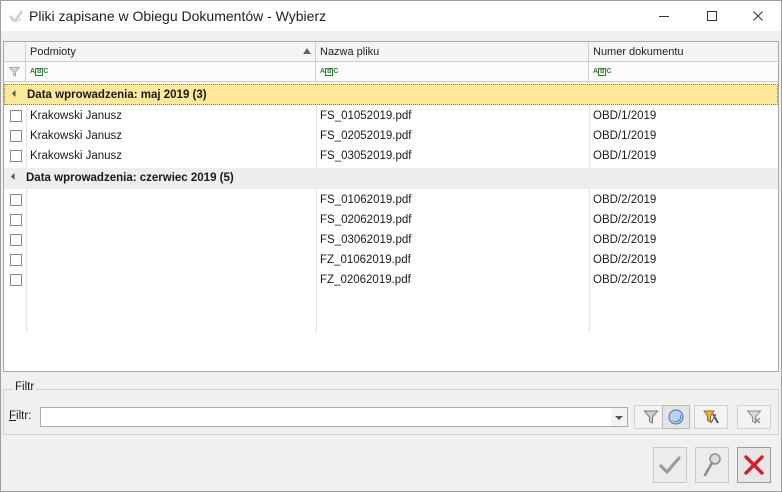 Image resolution: width=782 pixels, height=492 pixels. I want to click on cell-nazwa-pliku: FZ_02062019.pdf, so click(365, 280).